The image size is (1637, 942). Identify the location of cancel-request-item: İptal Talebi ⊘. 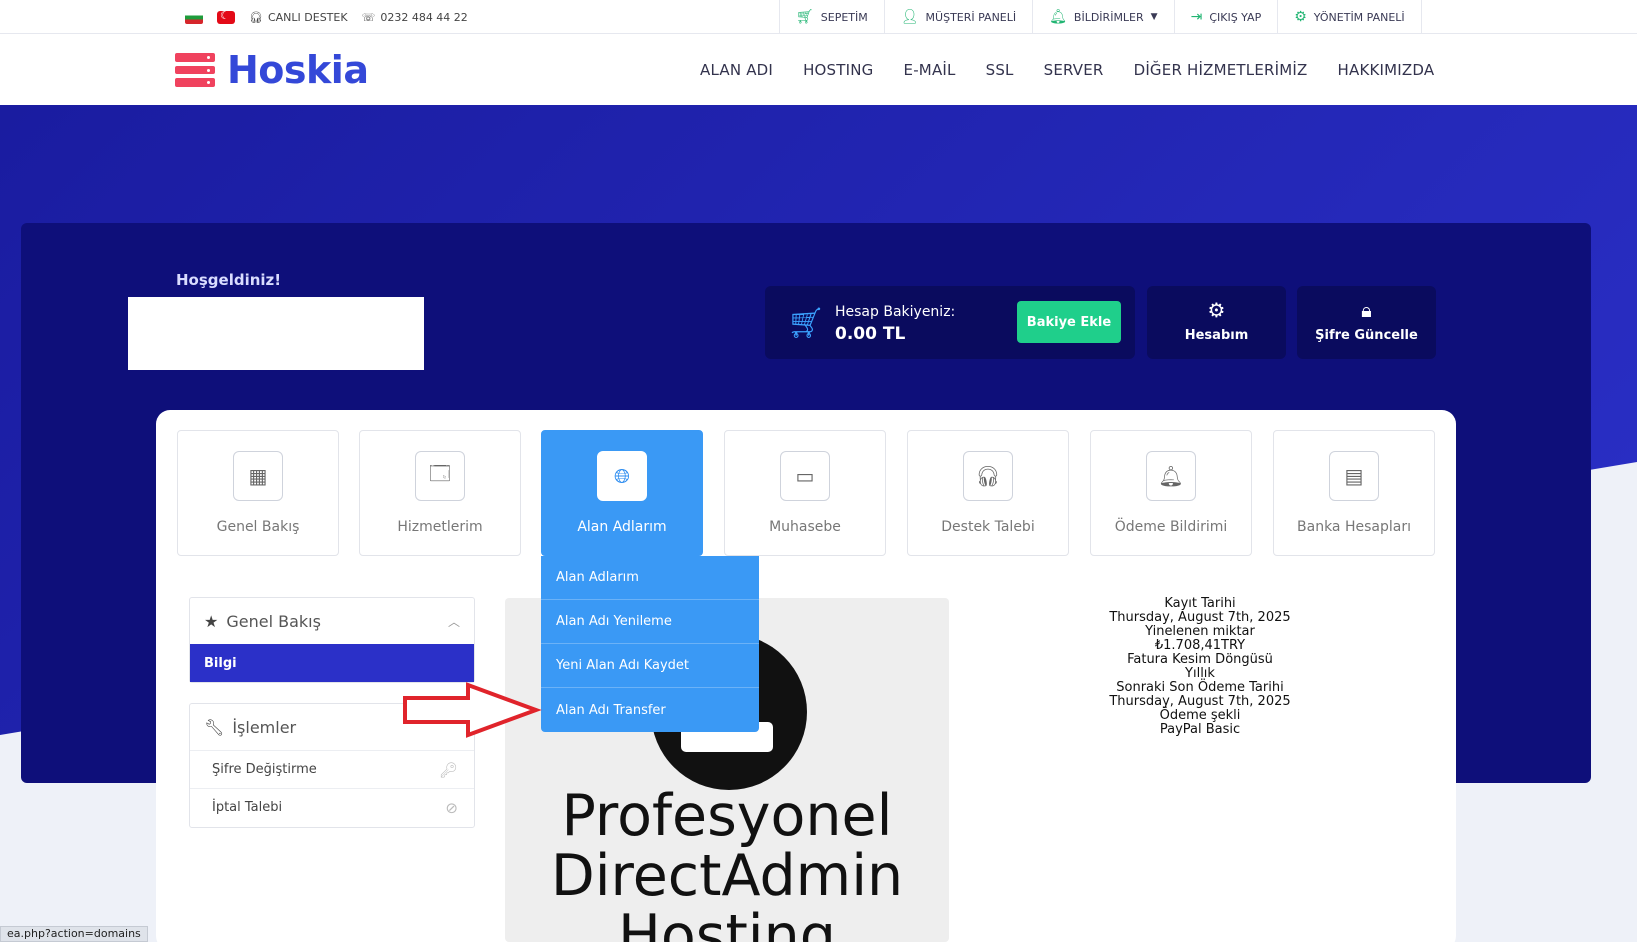
(332, 807).